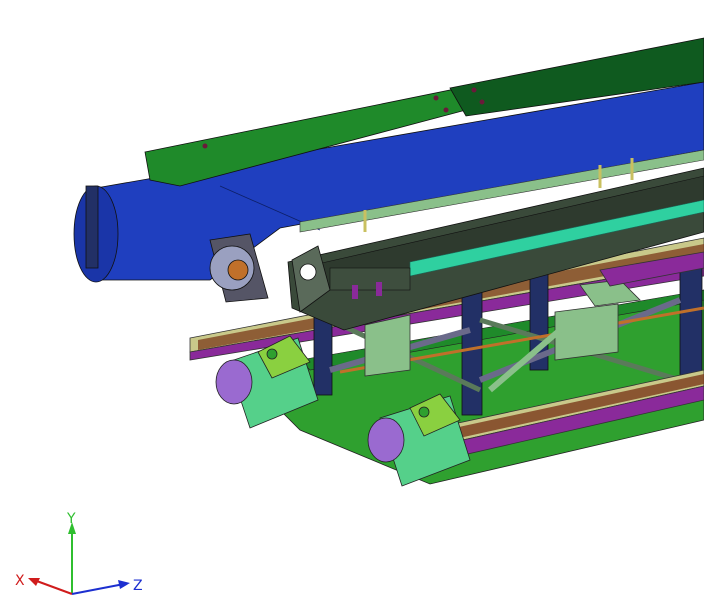 This screenshot has height=605, width=704. Describe the element at coordinates (71, 519) in the screenshot. I see `y-axis-label: Y` at that location.